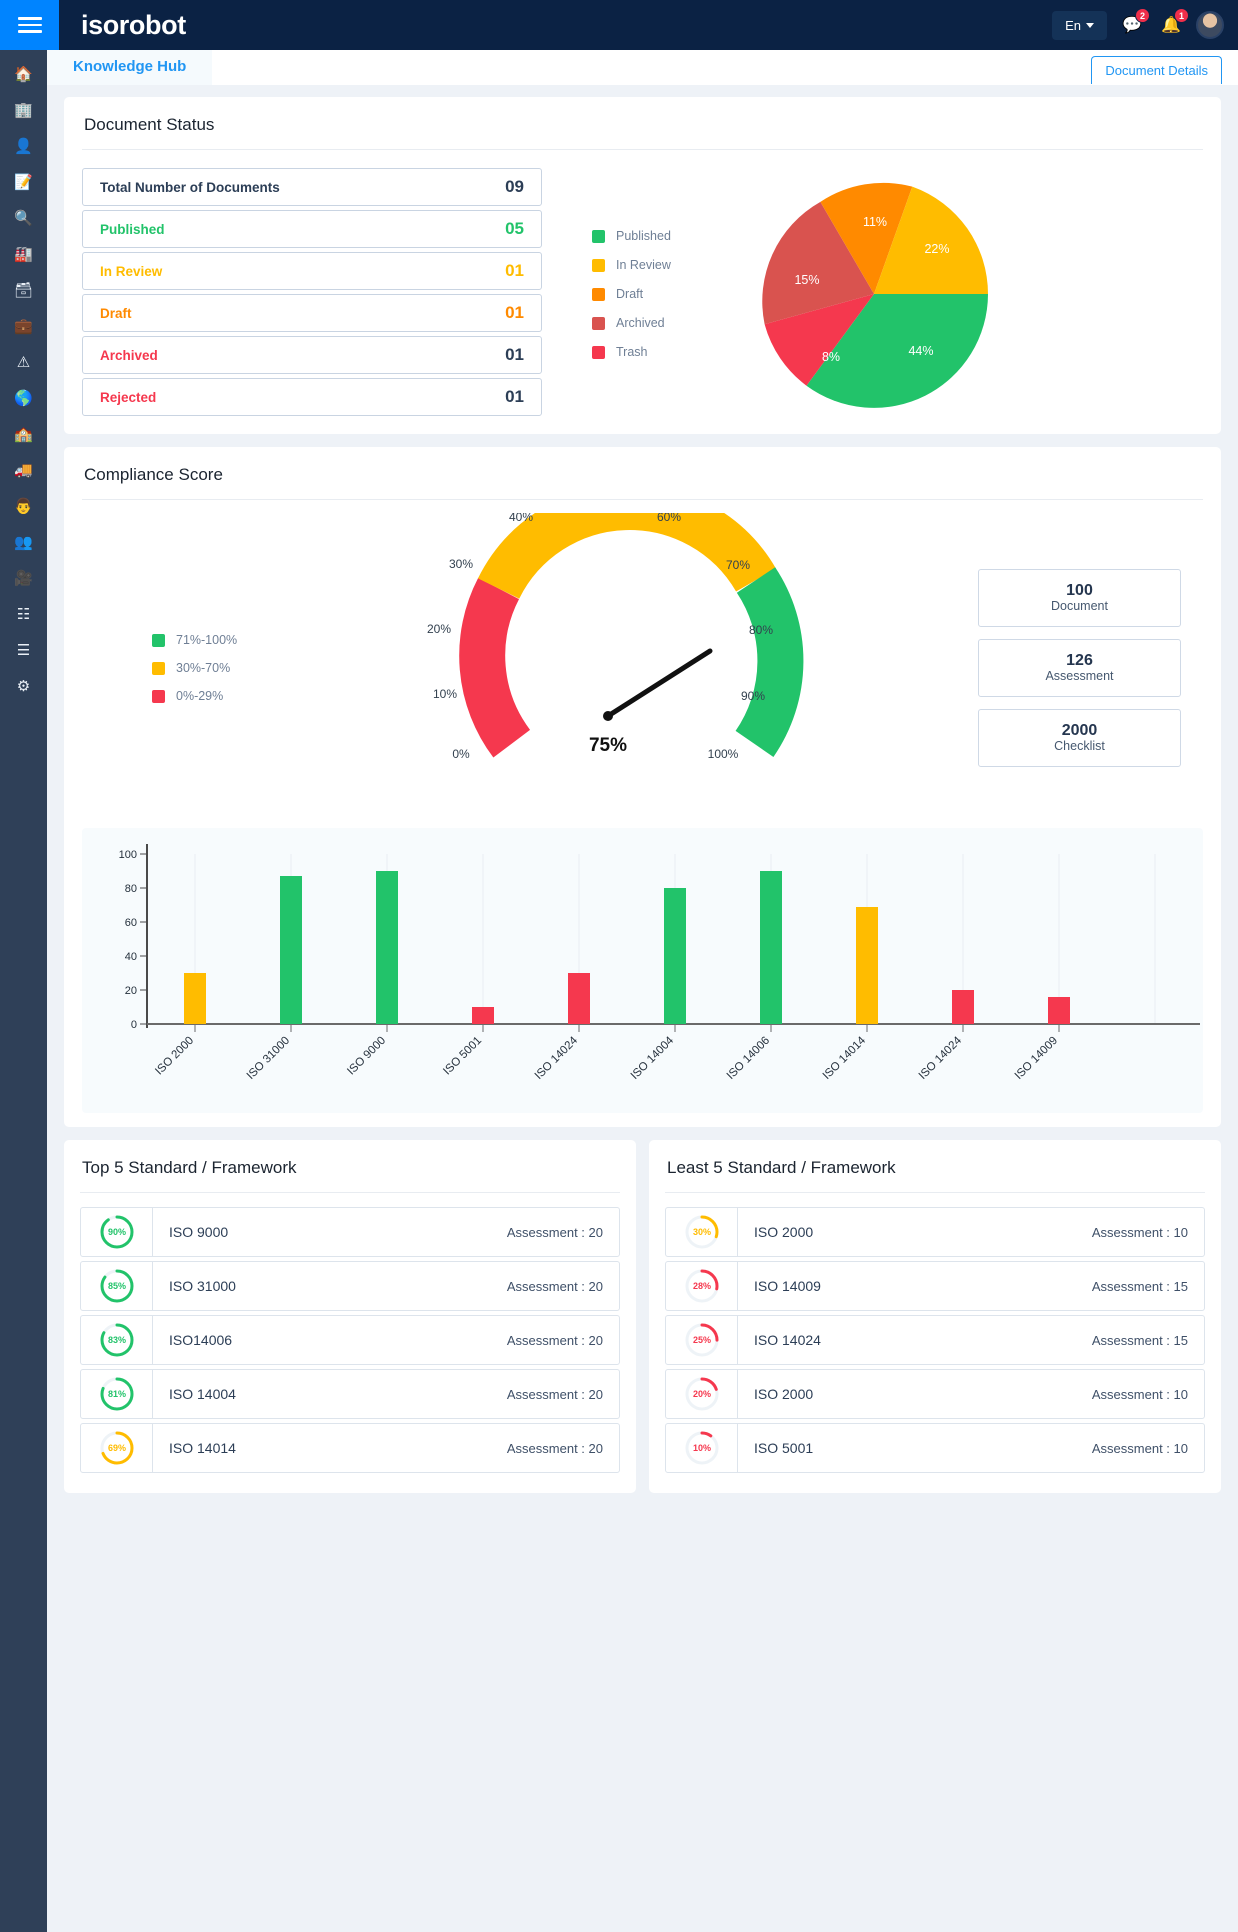  Describe the element at coordinates (29, 25) in the screenshot. I see `hamburger-menu-button` at that location.